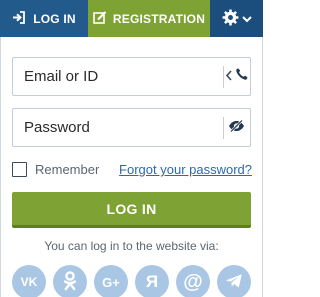 This screenshot has width=320, height=297. I want to click on login-submit-button: LOG IN, so click(131, 210).